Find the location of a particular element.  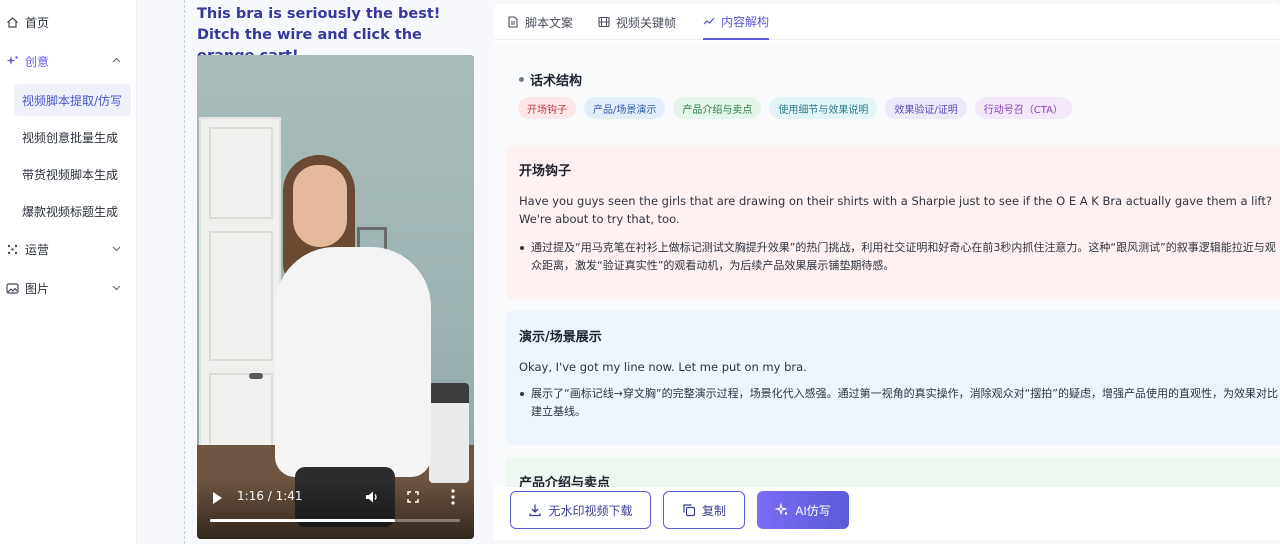

video-progress-bar is located at coordinates (335, 520).